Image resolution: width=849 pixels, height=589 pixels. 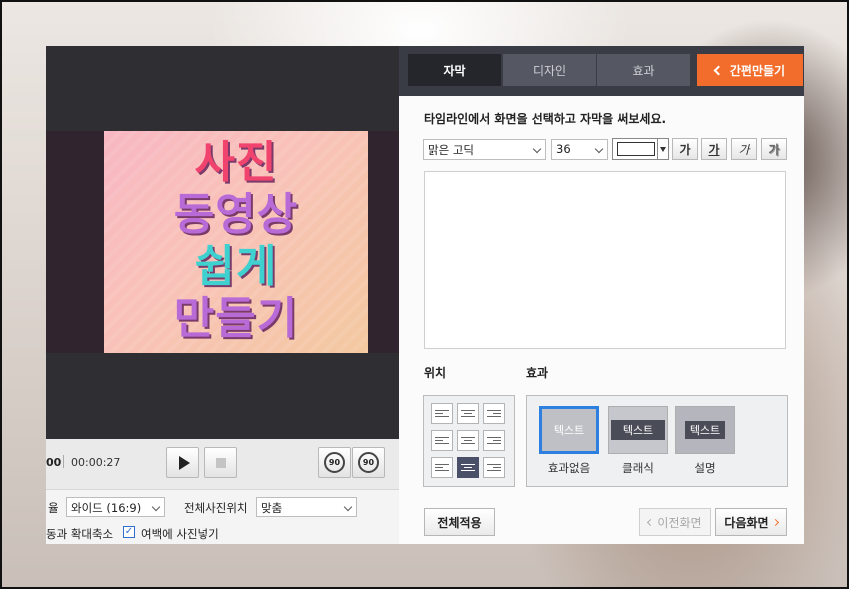 I want to click on align-middle-right, so click(x=494, y=440).